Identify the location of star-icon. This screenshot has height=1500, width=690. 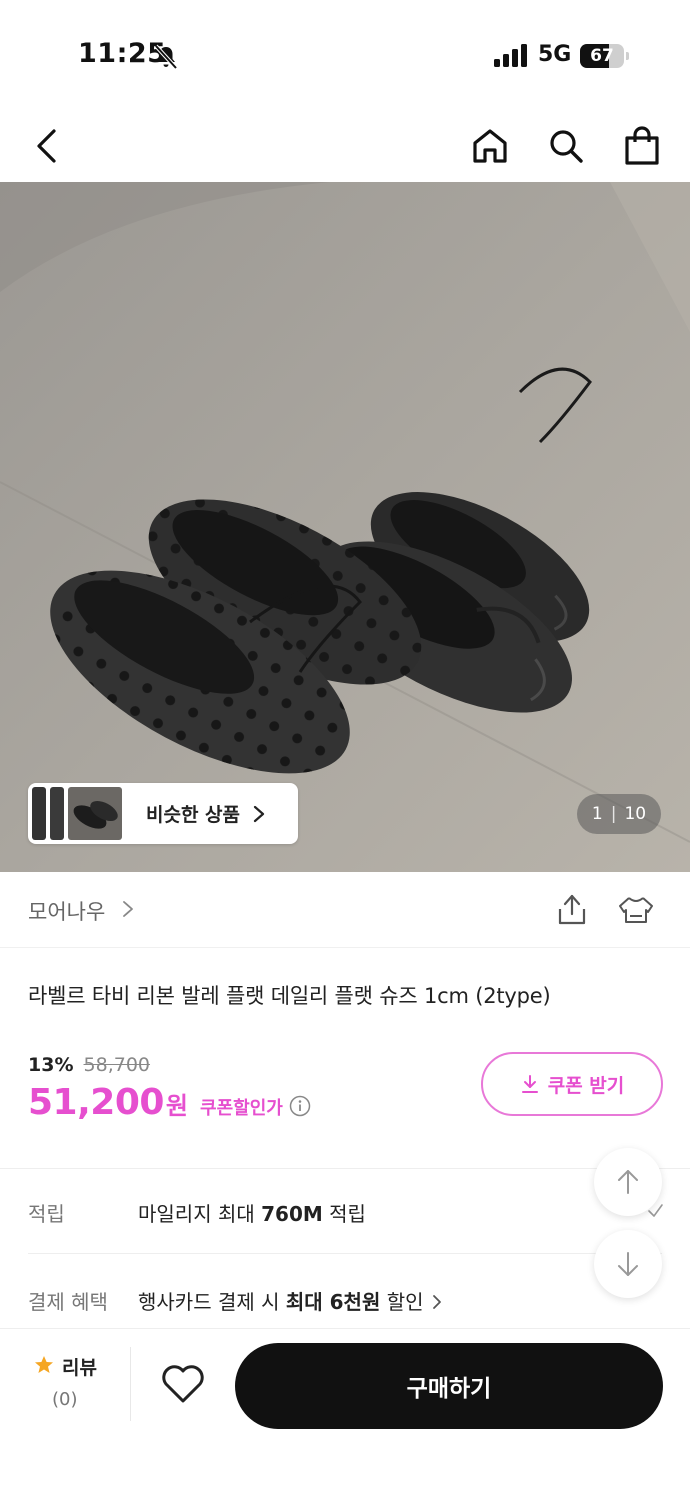
(44, 1364).